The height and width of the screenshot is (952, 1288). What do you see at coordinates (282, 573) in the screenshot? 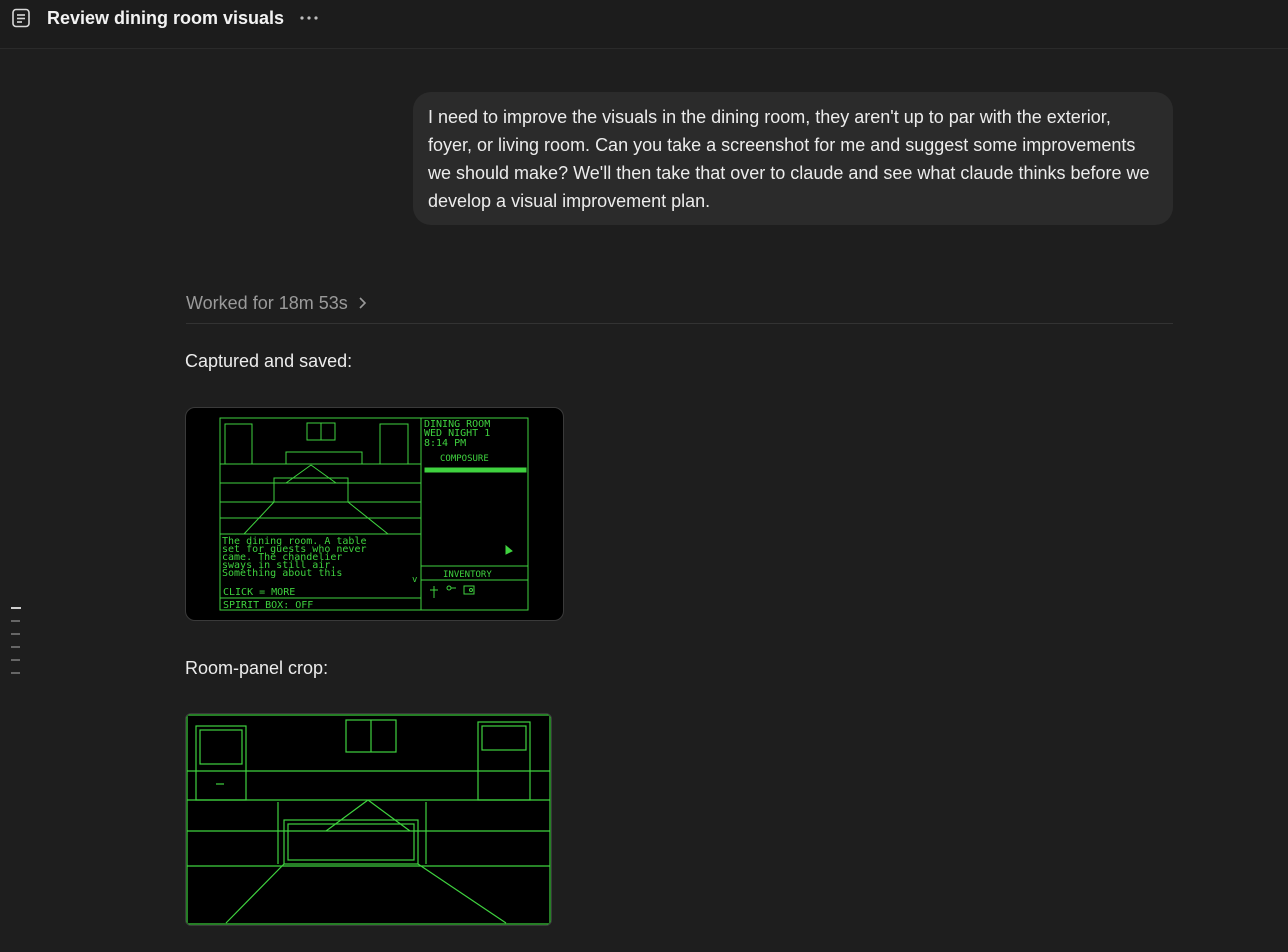
I see `narration-line-5: Something about this` at bounding box center [282, 573].